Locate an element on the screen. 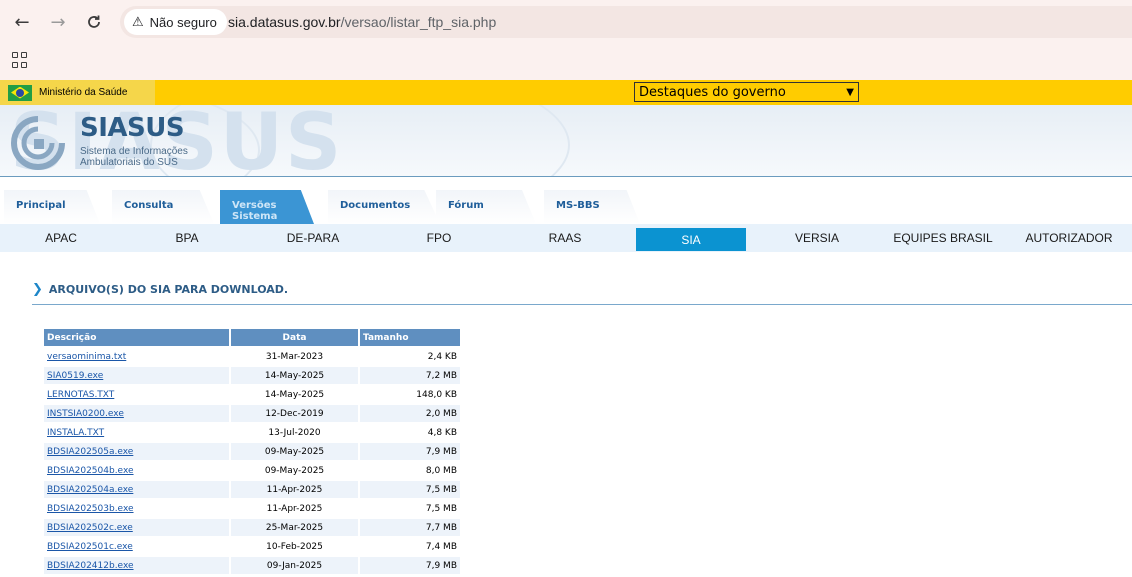  back-arrow-icon: ← is located at coordinates (22, 22).